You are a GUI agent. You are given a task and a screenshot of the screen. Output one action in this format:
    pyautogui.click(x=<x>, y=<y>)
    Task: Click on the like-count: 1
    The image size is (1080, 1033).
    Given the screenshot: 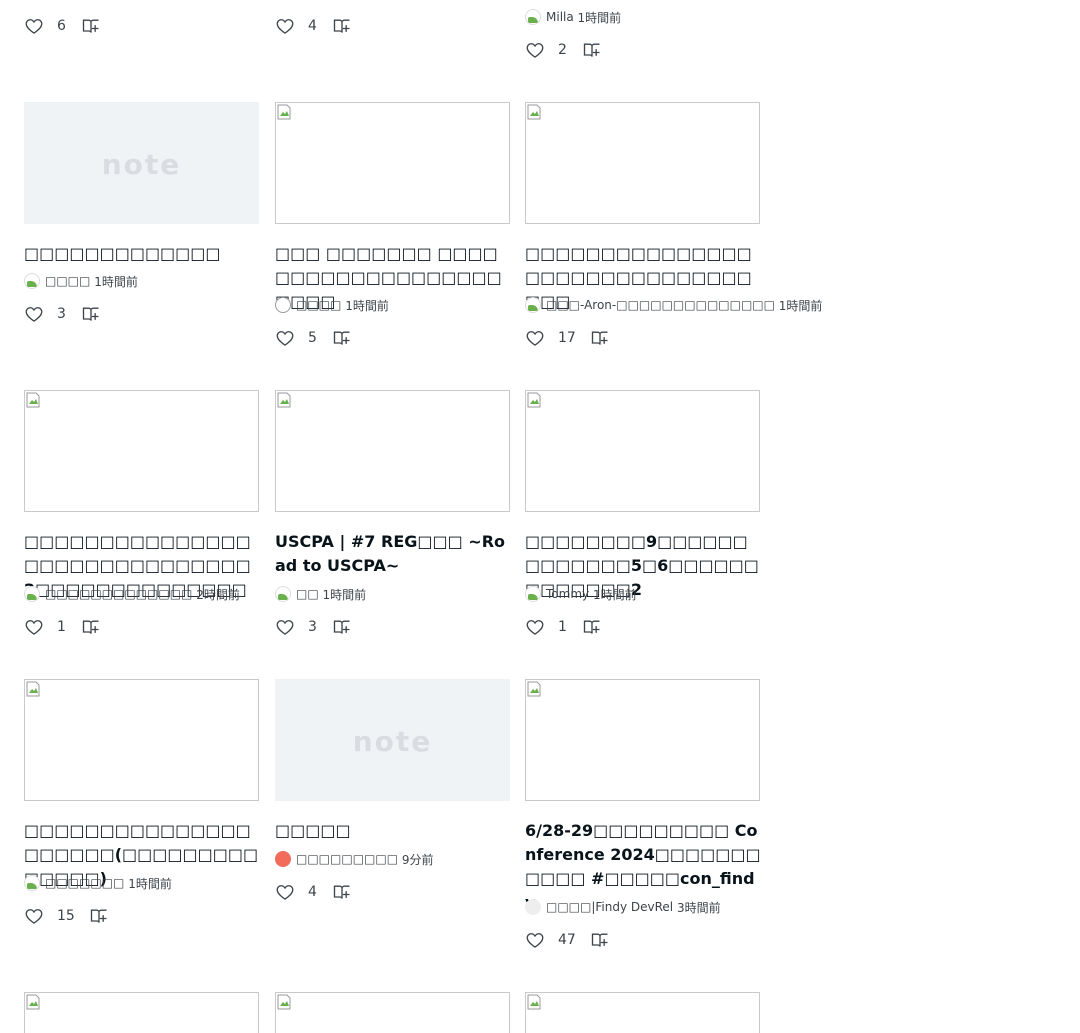 What is the action you would take?
    pyautogui.click(x=61, y=627)
    